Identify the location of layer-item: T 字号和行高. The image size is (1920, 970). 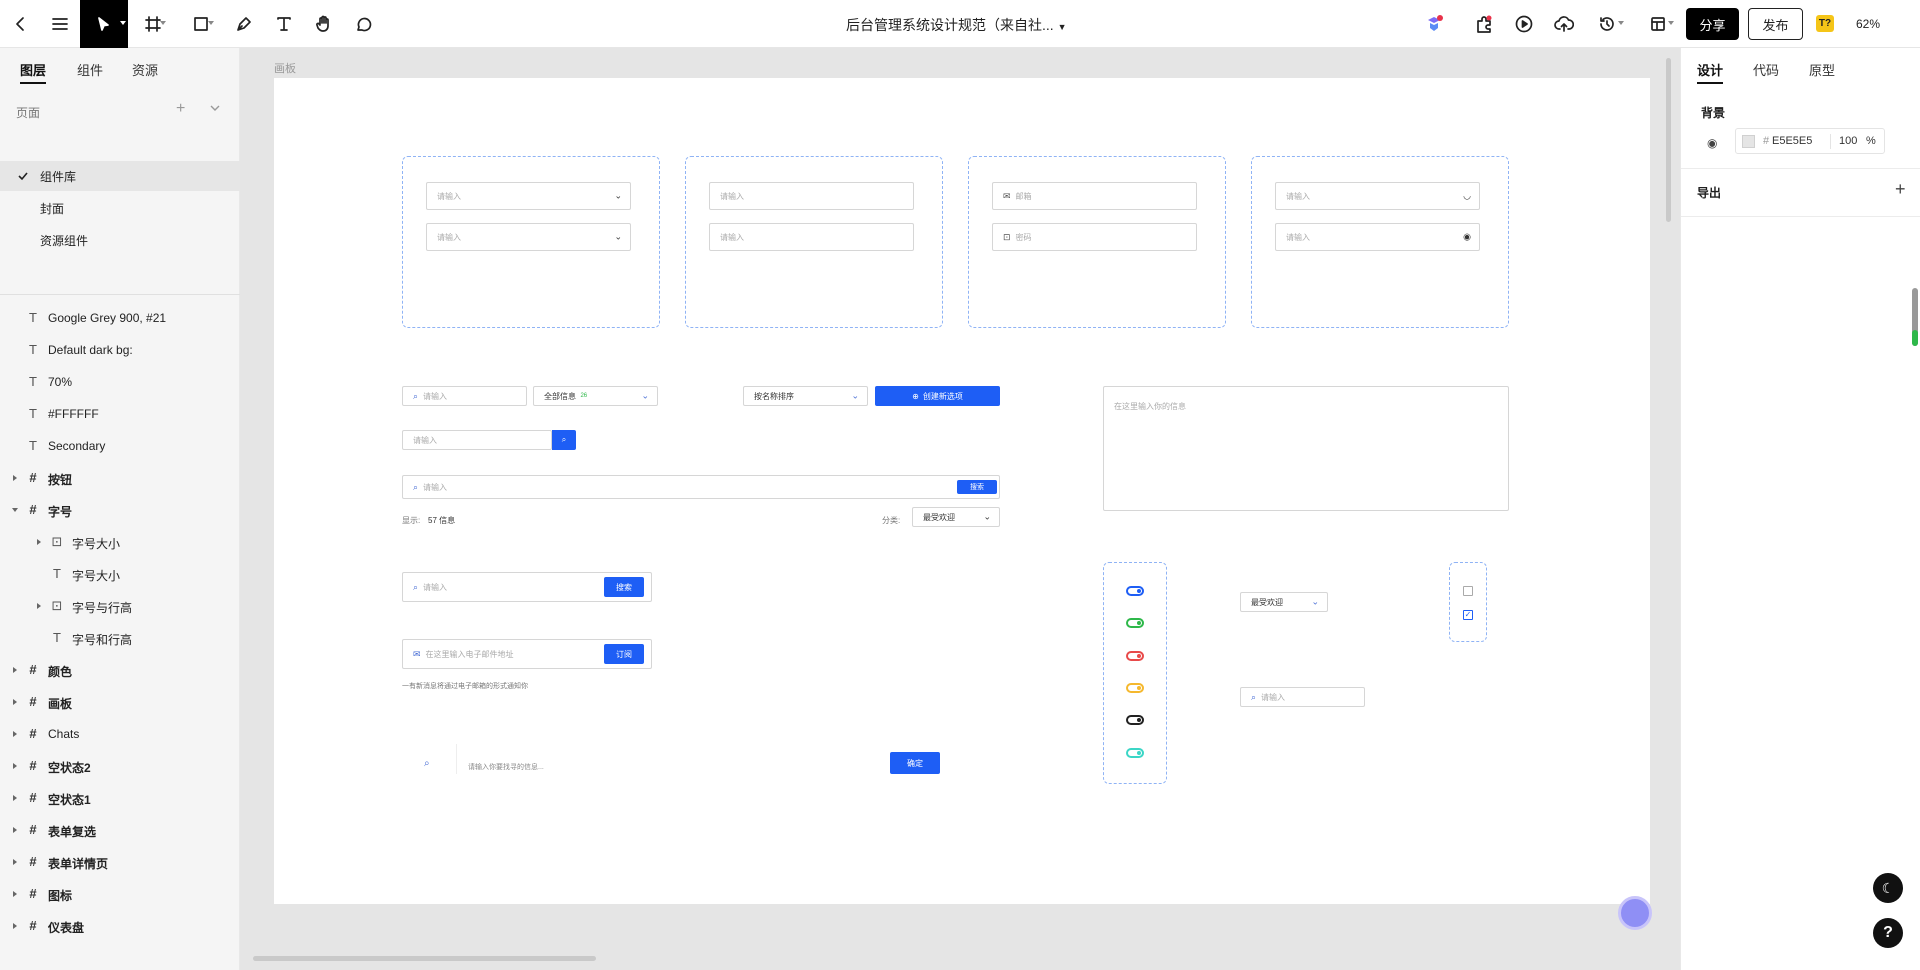
(120, 638).